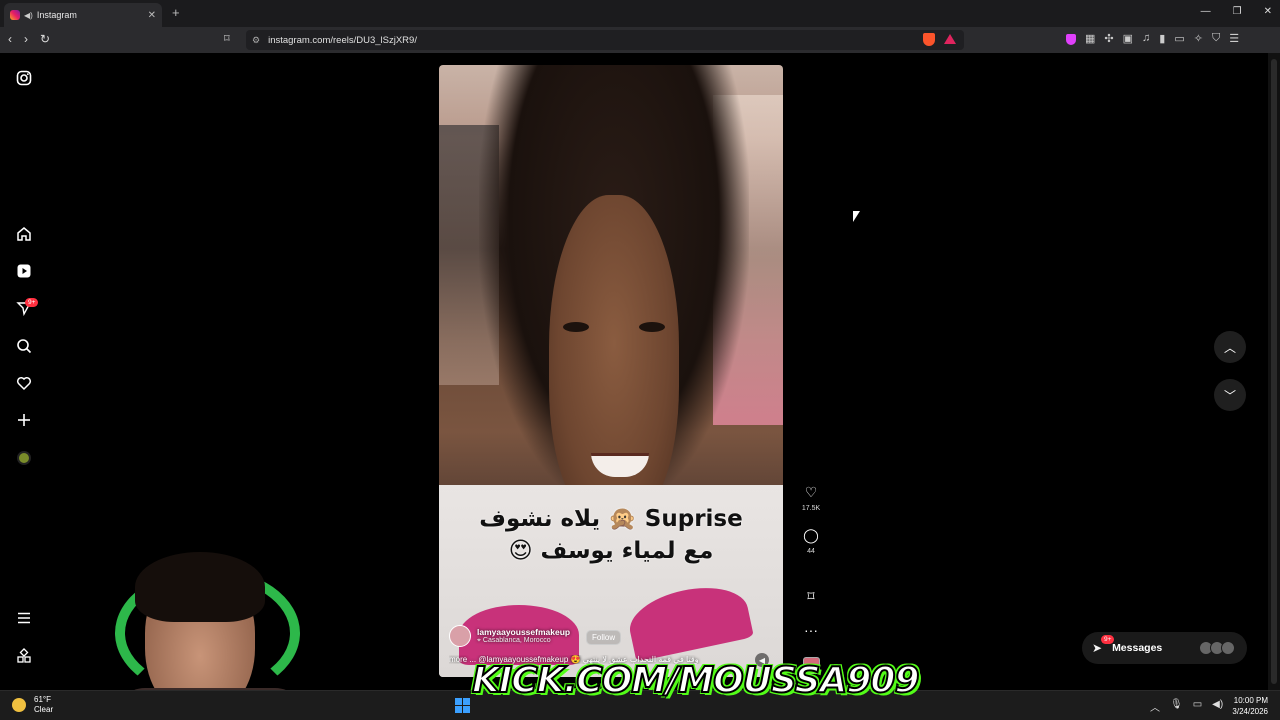 Image resolution: width=1280 pixels, height=720 pixels. Describe the element at coordinates (15, 15) in the screenshot. I see `instagram-favicon-icon` at that location.